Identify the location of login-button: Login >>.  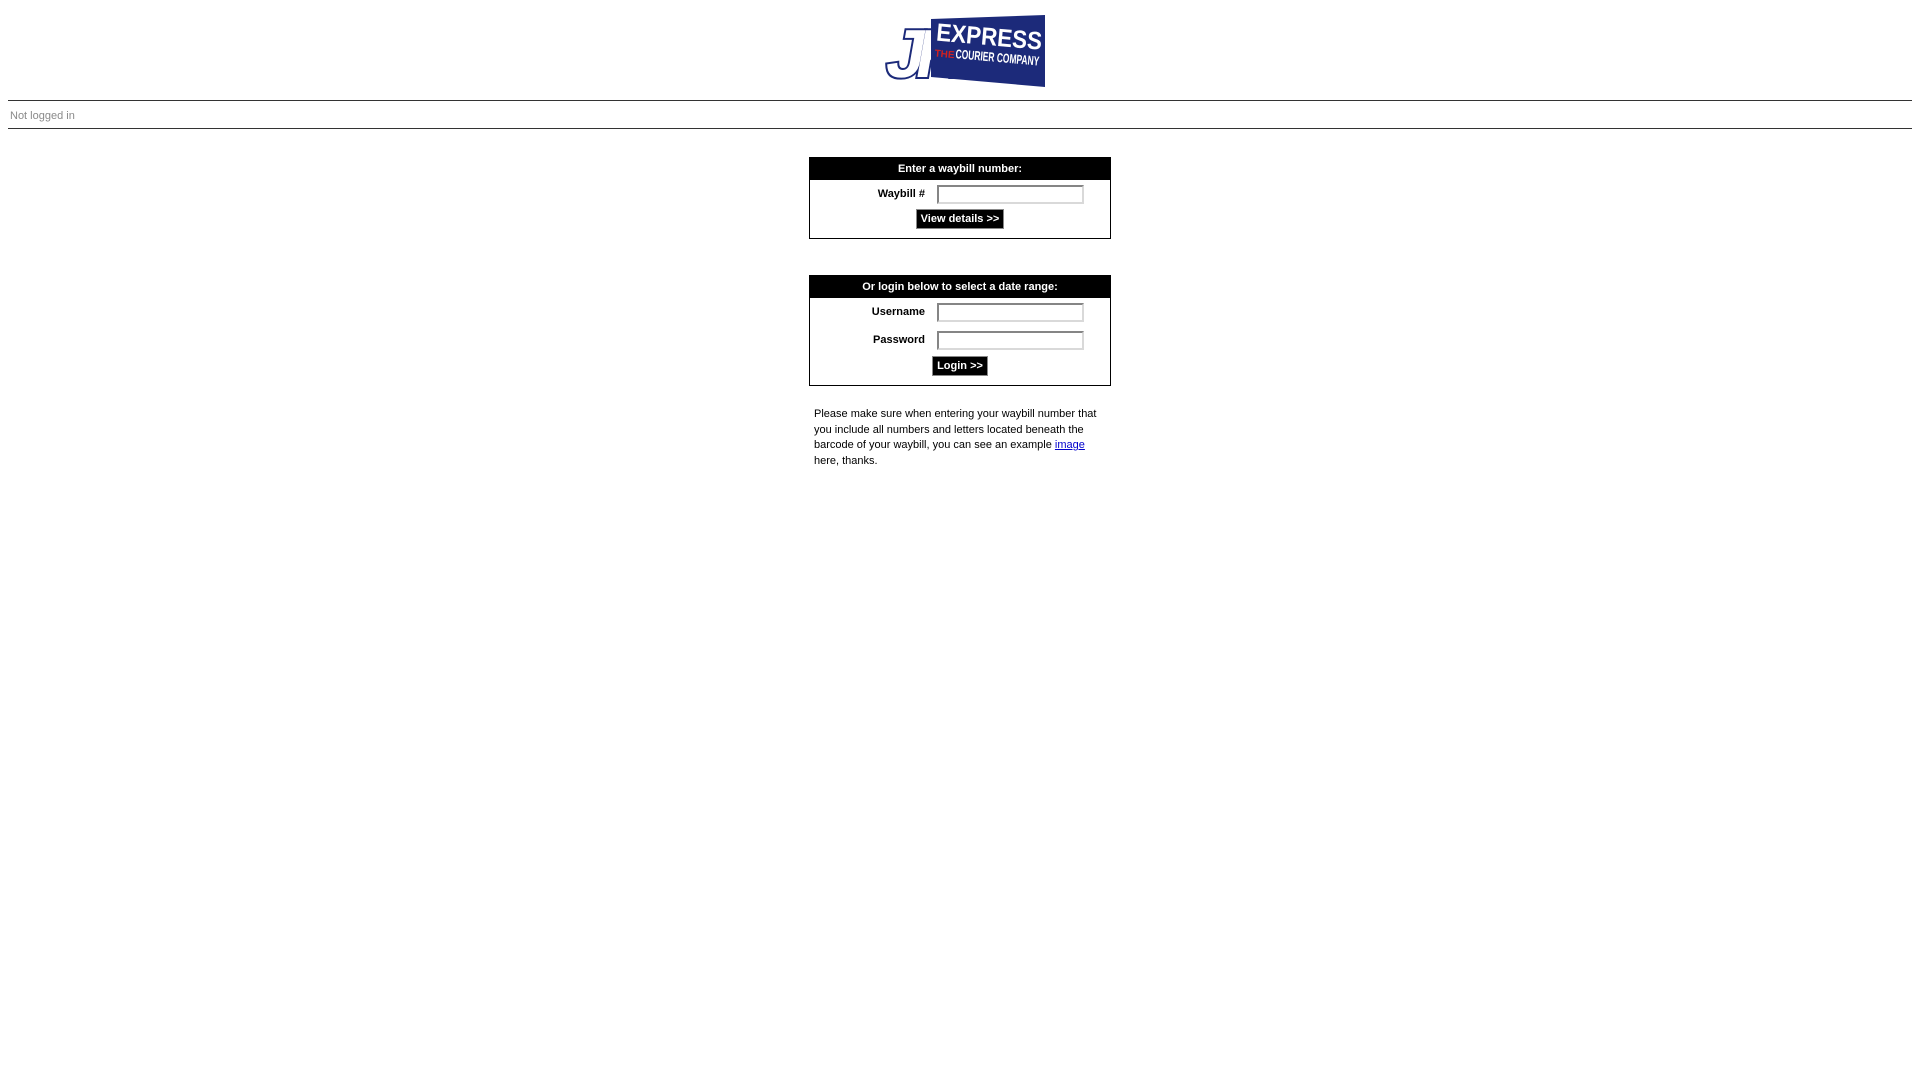
(960, 366).